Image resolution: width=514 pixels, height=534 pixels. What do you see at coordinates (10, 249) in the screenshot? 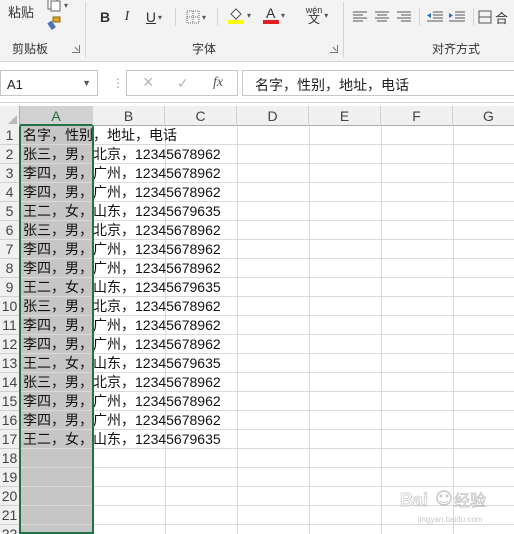
I see `row-header: 7` at bounding box center [10, 249].